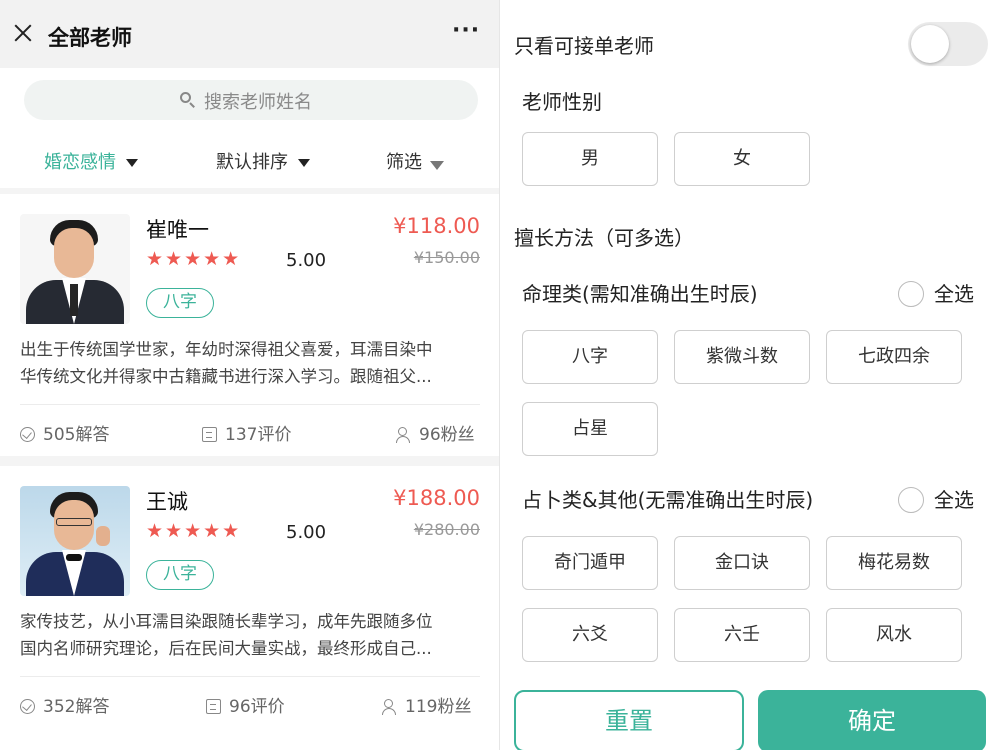 This screenshot has height=750, width=1000. I want to click on gender-option-male: 男, so click(590, 159).